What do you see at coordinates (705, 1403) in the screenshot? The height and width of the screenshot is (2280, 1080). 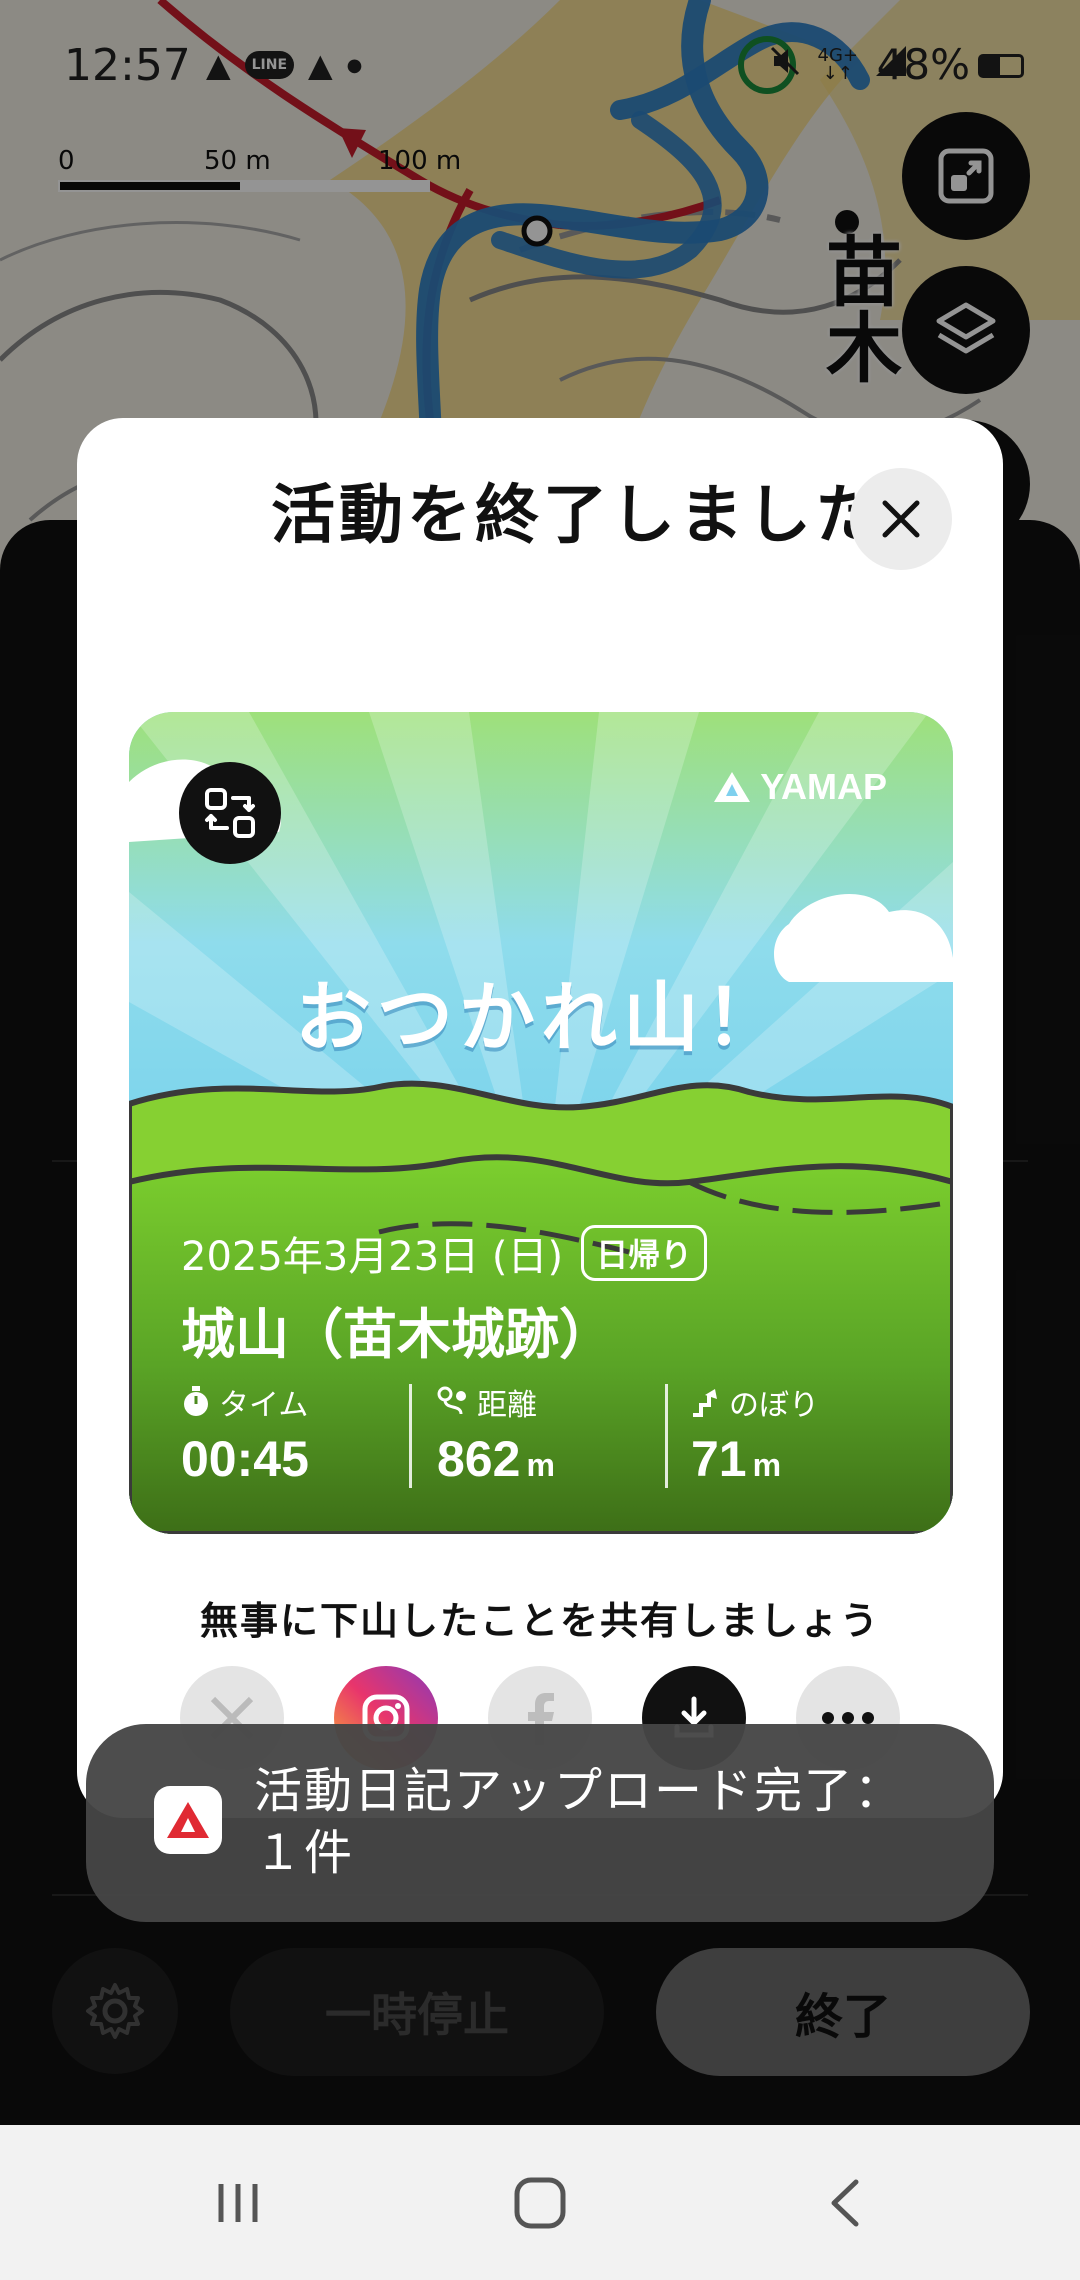 I see `ascent-icon` at bounding box center [705, 1403].